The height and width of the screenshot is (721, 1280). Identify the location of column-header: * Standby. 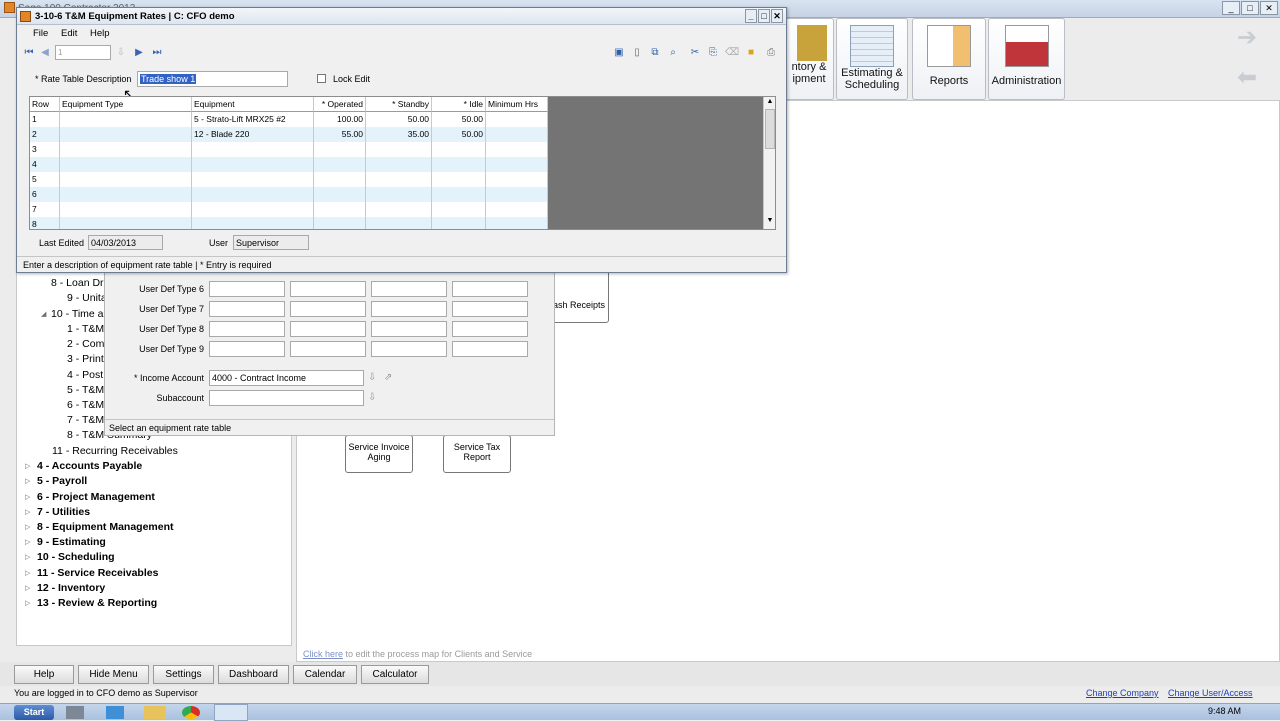
(399, 104).